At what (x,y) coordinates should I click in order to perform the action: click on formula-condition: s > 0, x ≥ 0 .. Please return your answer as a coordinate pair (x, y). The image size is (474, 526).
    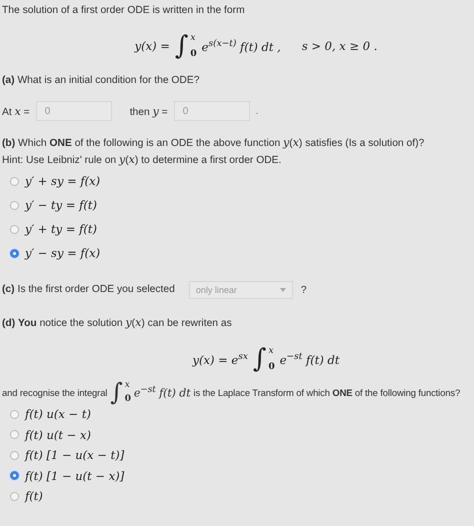
    Looking at the image, I should click on (340, 46).